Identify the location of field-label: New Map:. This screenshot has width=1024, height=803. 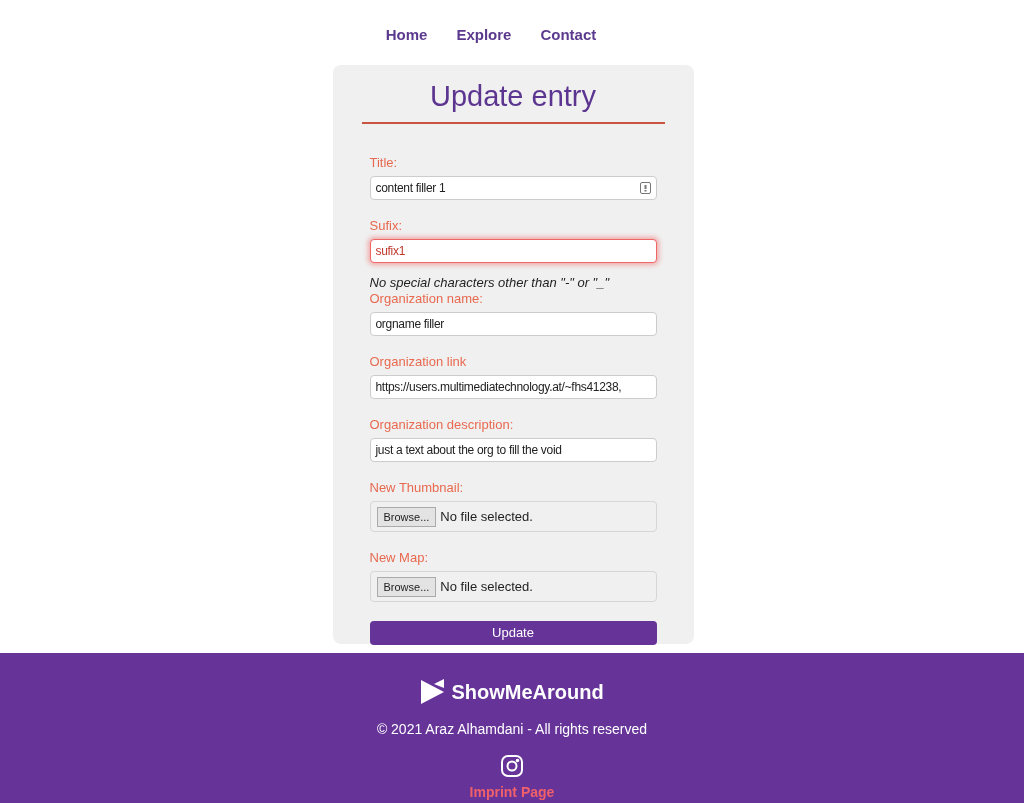
(399, 558).